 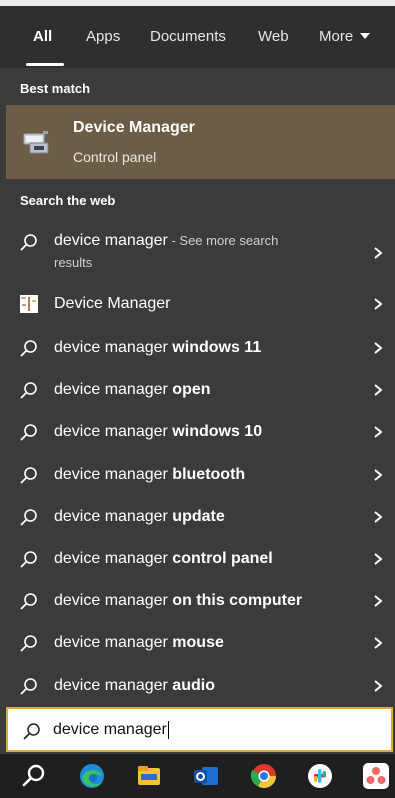 What do you see at coordinates (68, 200) in the screenshot?
I see `search-web-heading: Search the web` at bounding box center [68, 200].